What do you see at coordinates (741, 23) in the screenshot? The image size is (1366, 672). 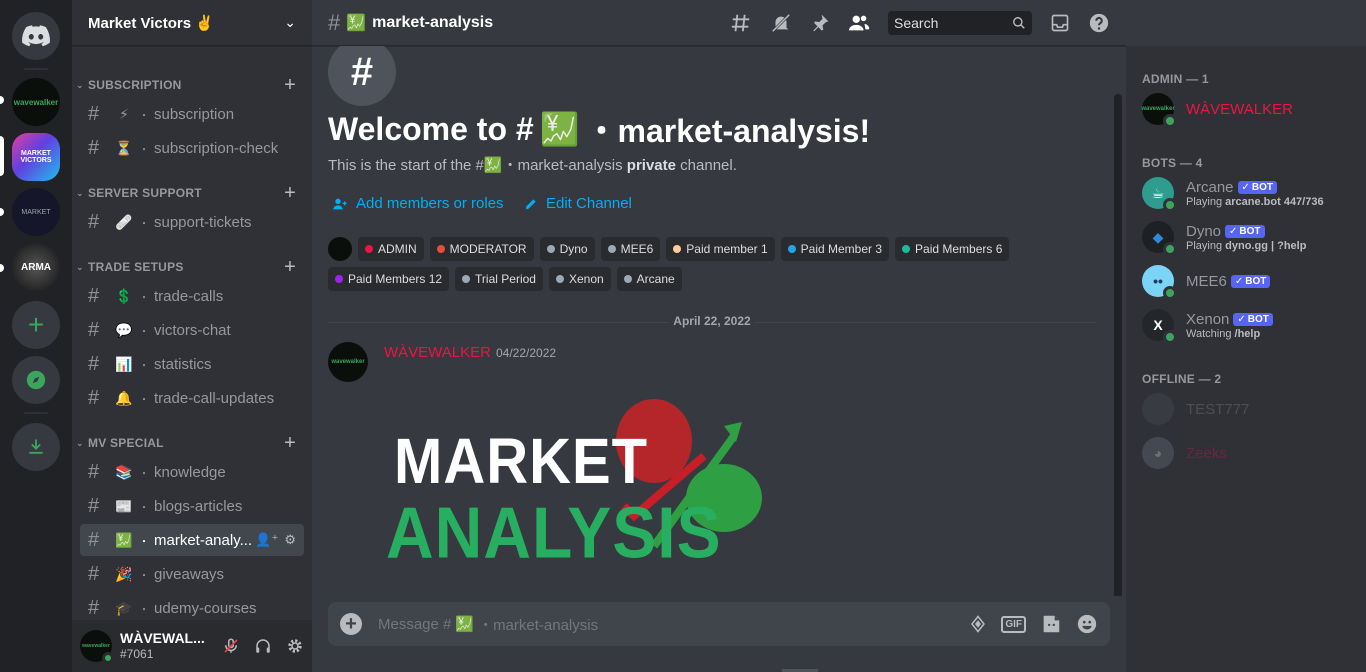 I see `threads-icon` at bounding box center [741, 23].